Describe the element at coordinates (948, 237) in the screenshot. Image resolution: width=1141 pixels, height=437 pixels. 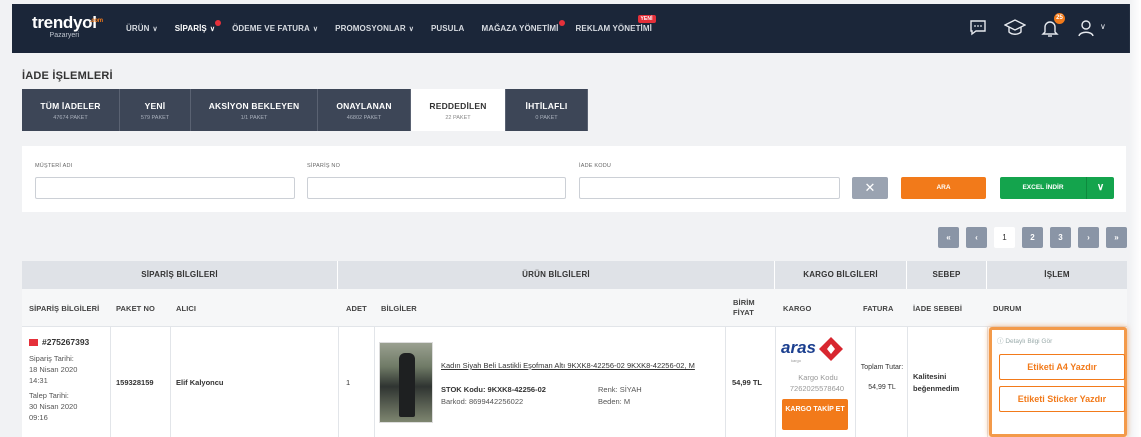
I see `first-page-button: «` at that location.